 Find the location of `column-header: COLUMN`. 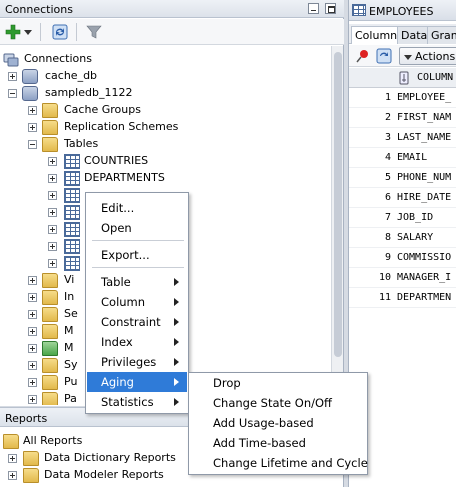

column-header: COLUMN is located at coordinates (435, 77).